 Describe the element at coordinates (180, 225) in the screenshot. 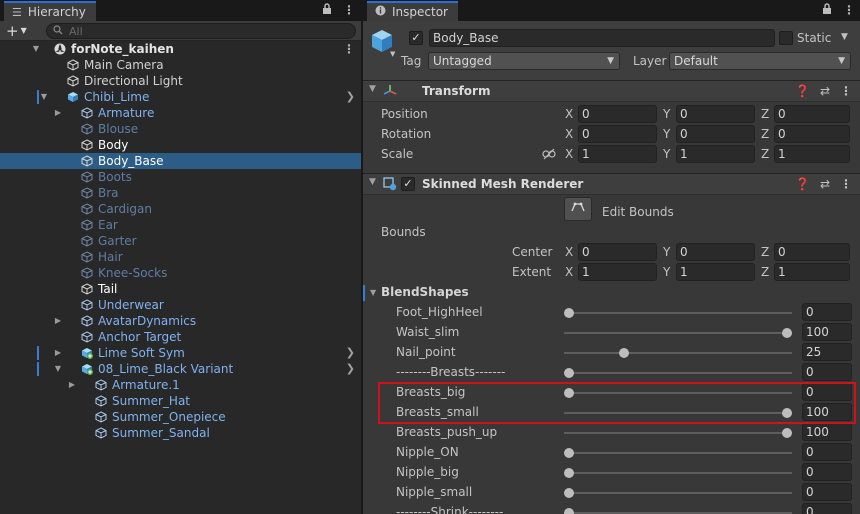

I see `tree-row: Ear` at that location.